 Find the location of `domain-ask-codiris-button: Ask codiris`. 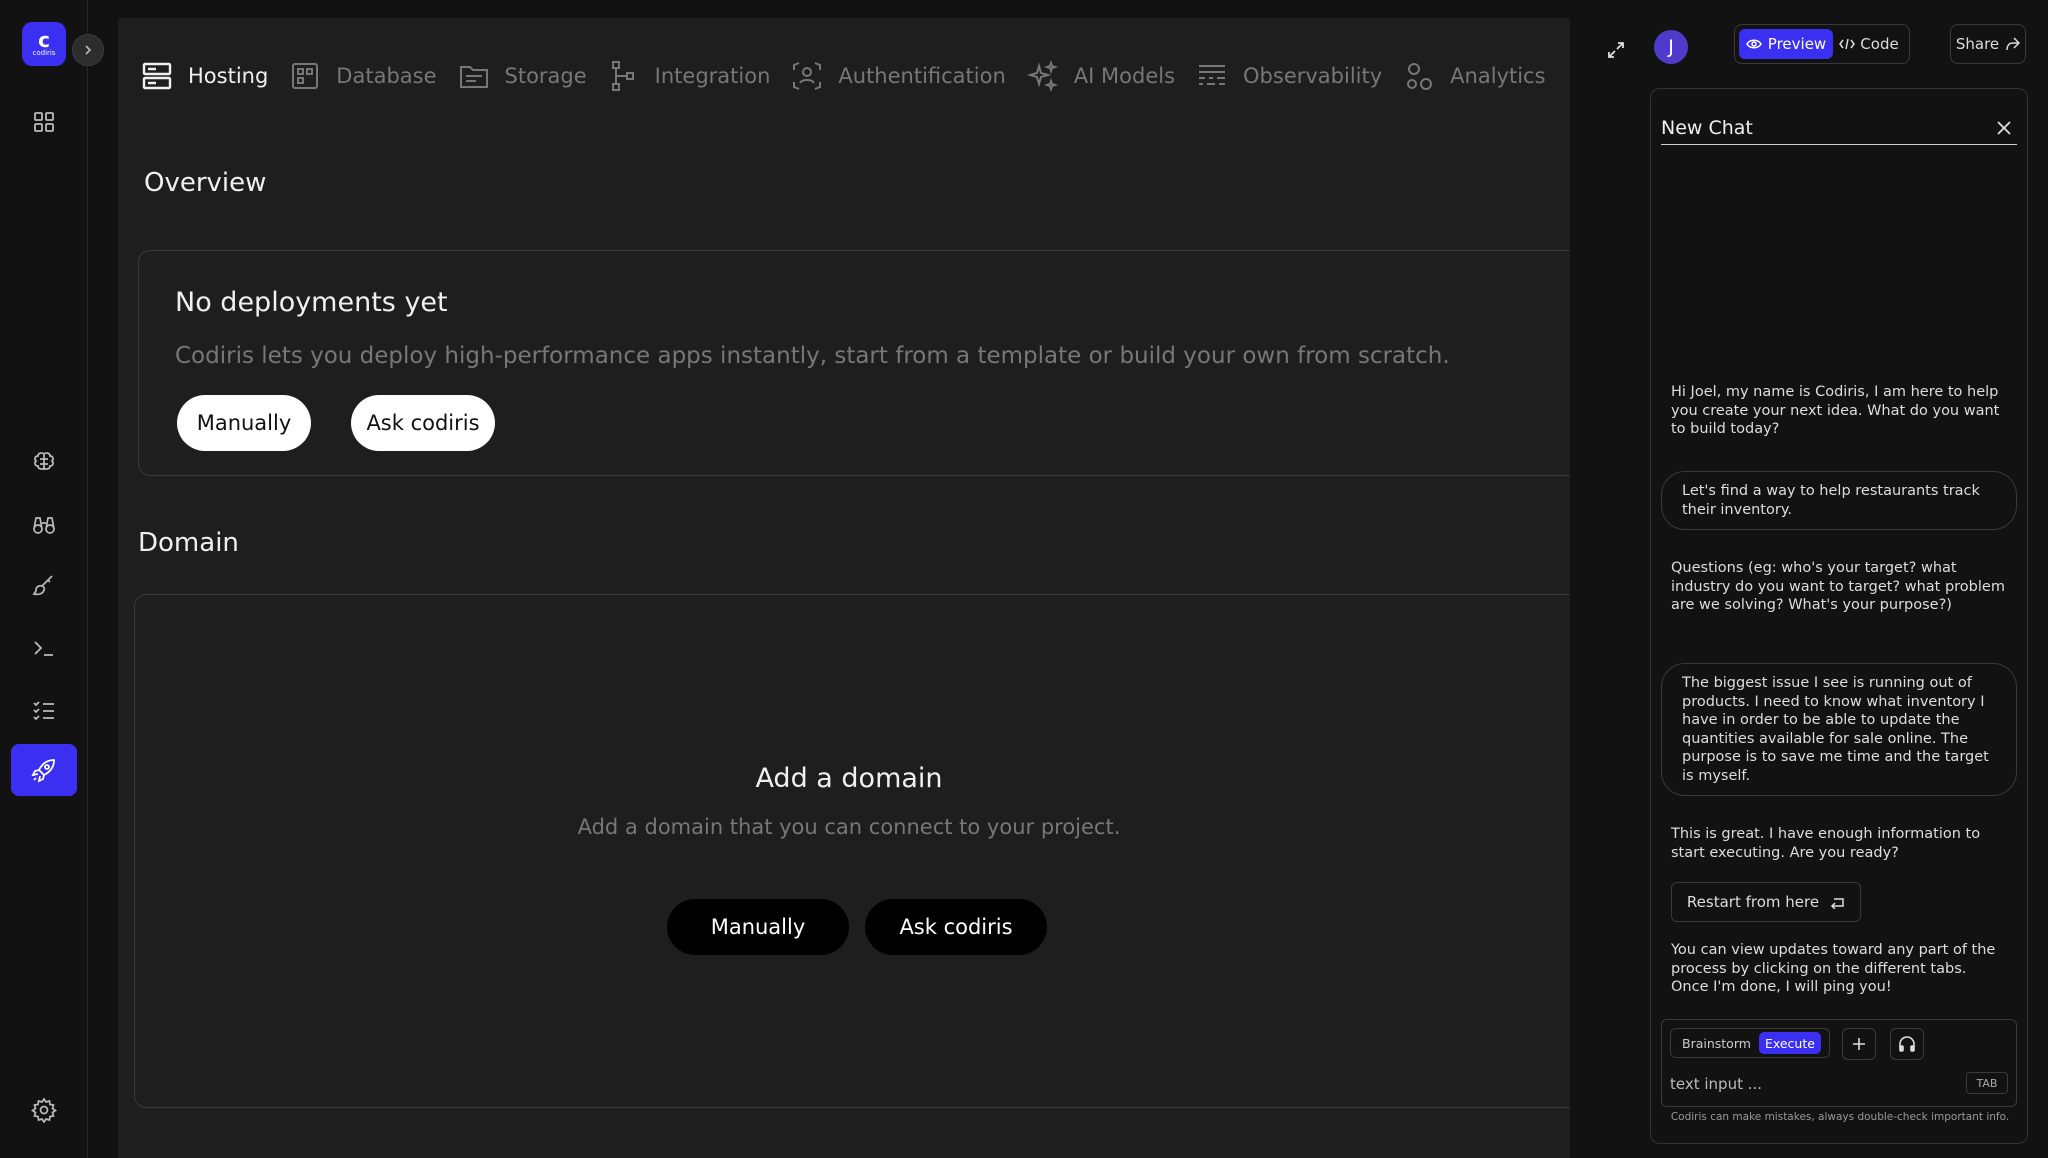

domain-ask-codiris-button: Ask codiris is located at coordinates (956, 927).